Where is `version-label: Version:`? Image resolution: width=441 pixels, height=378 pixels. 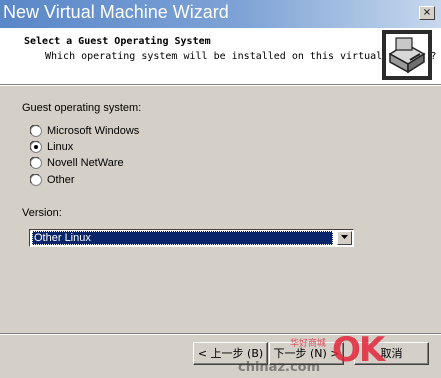 version-label: Version: is located at coordinates (42, 213).